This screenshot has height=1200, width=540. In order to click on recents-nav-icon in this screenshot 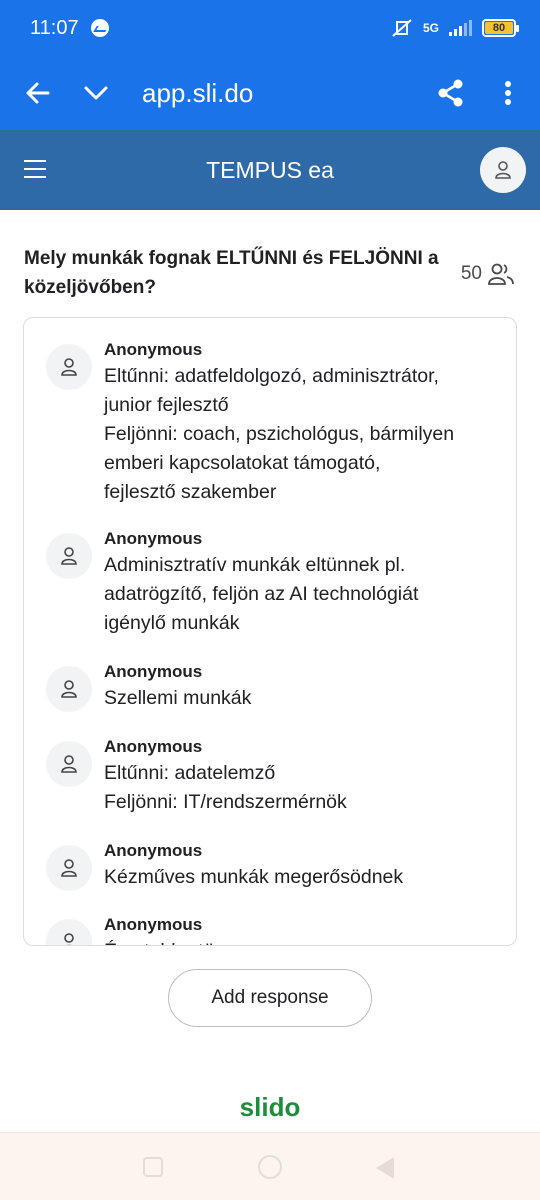, I will do `click(153, 1167)`.